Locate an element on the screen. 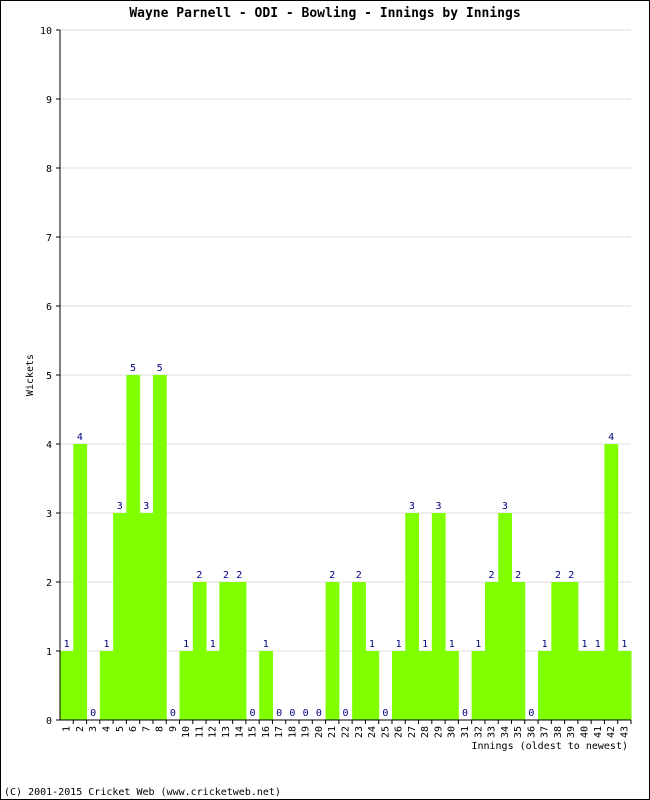 The height and width of the screenshot is (800, 650). x-tick-label: 35 is located at coordinates (518, 732).